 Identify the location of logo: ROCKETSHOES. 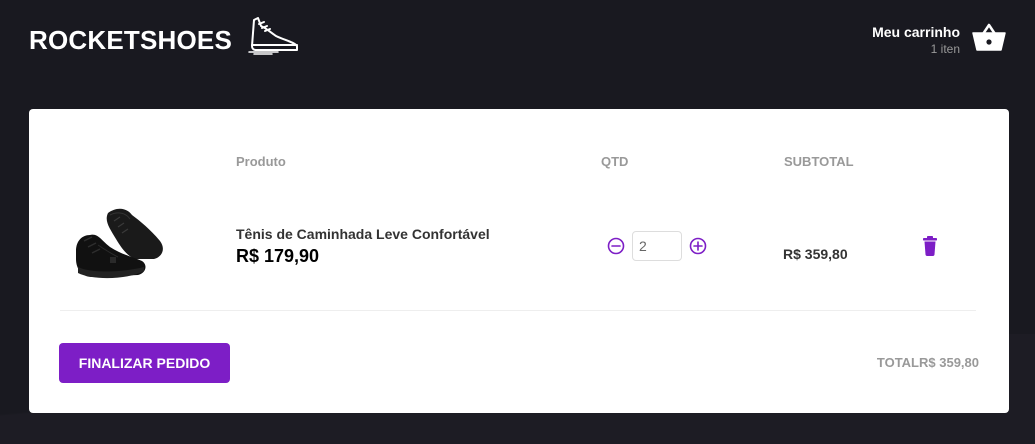
(164, 38).